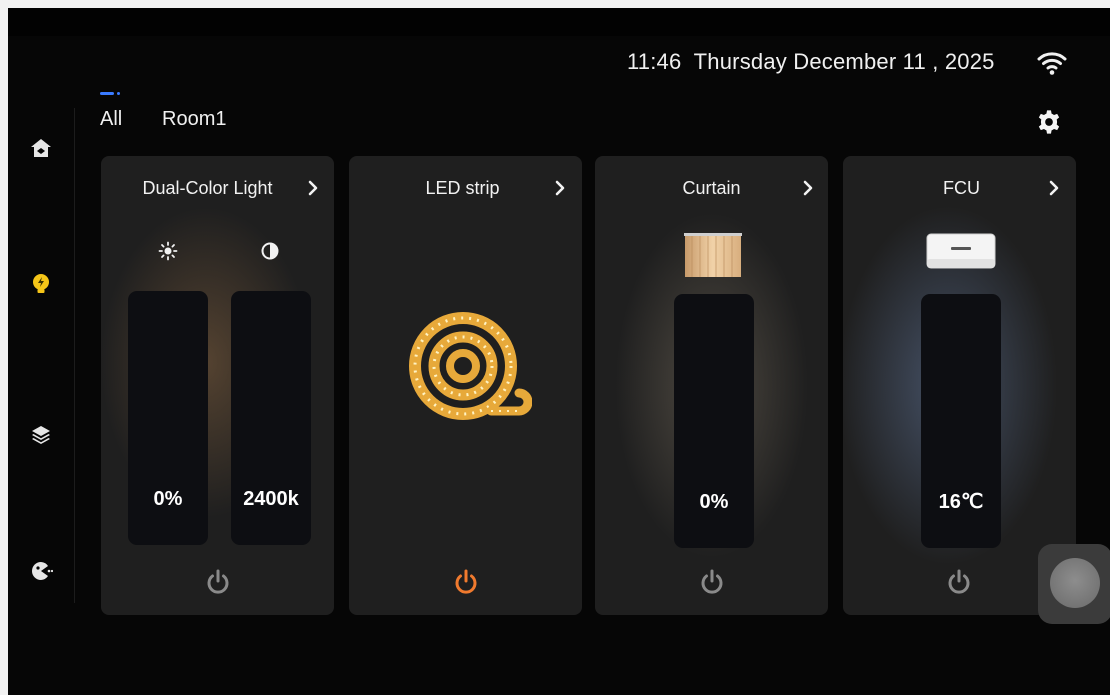  Describe the element at coordinates (271, 418) in the screenshot. I see `color-temperature-slider: 2400k` at that location.